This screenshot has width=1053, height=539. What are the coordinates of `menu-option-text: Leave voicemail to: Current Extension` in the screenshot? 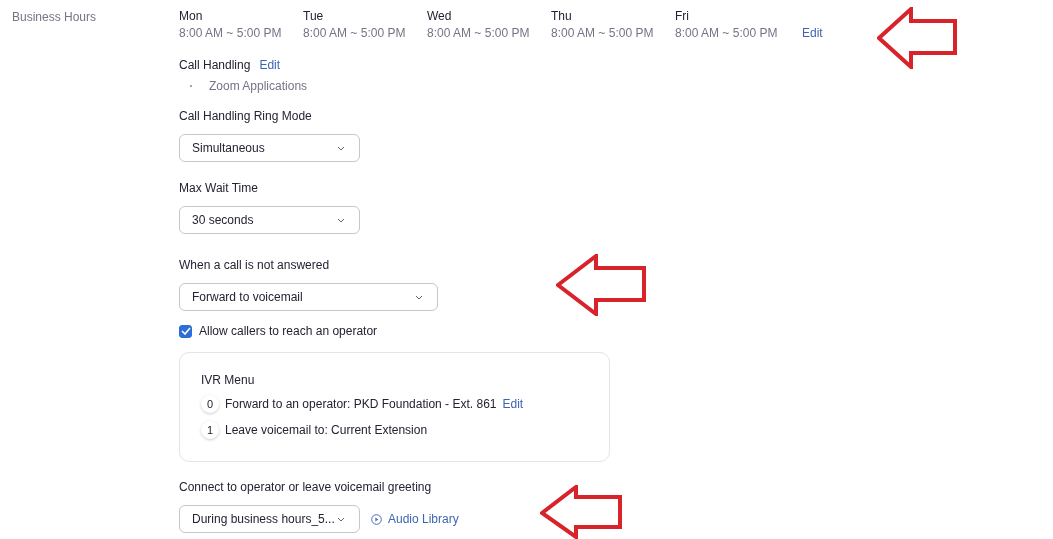 It's located at (326, 430).